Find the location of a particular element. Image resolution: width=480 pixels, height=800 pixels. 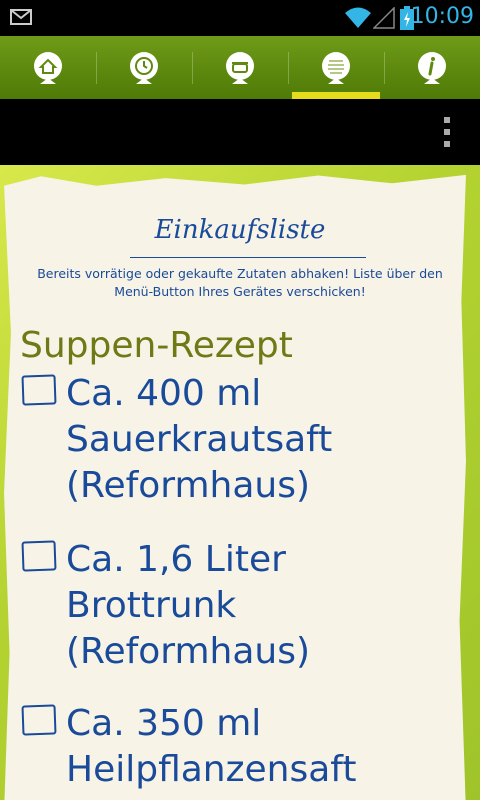

signal-icon is located at coordinates (384, 18).